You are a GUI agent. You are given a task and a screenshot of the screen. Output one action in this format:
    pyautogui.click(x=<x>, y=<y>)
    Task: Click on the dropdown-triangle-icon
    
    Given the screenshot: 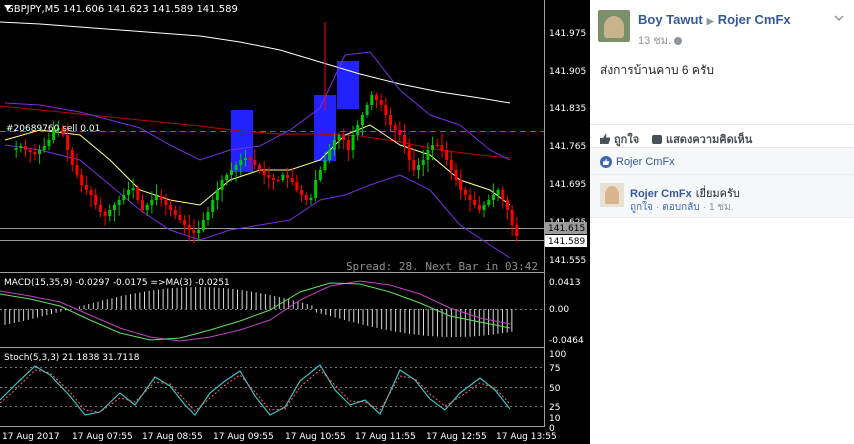 What is the action you would take?
    pyautogui.click(x=8, y=8)
    